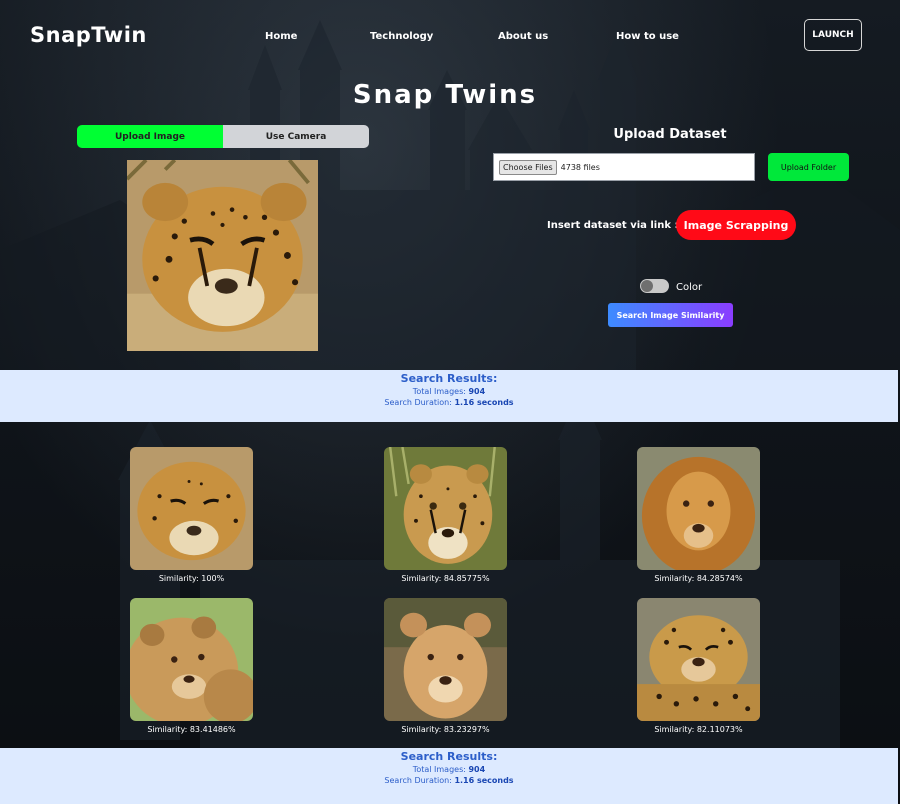  I want to click on result-card: Similarity: 100%, so click(191, 515).